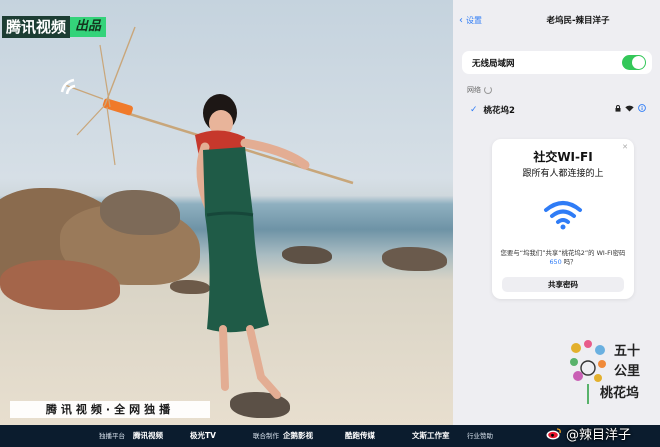 The height and width of the screenshot is (447, 660). What do you see at coordinates (266, 436) in the screenshot?
I see `coproduction-label: 联合制作` at bounding box center [266, 436].